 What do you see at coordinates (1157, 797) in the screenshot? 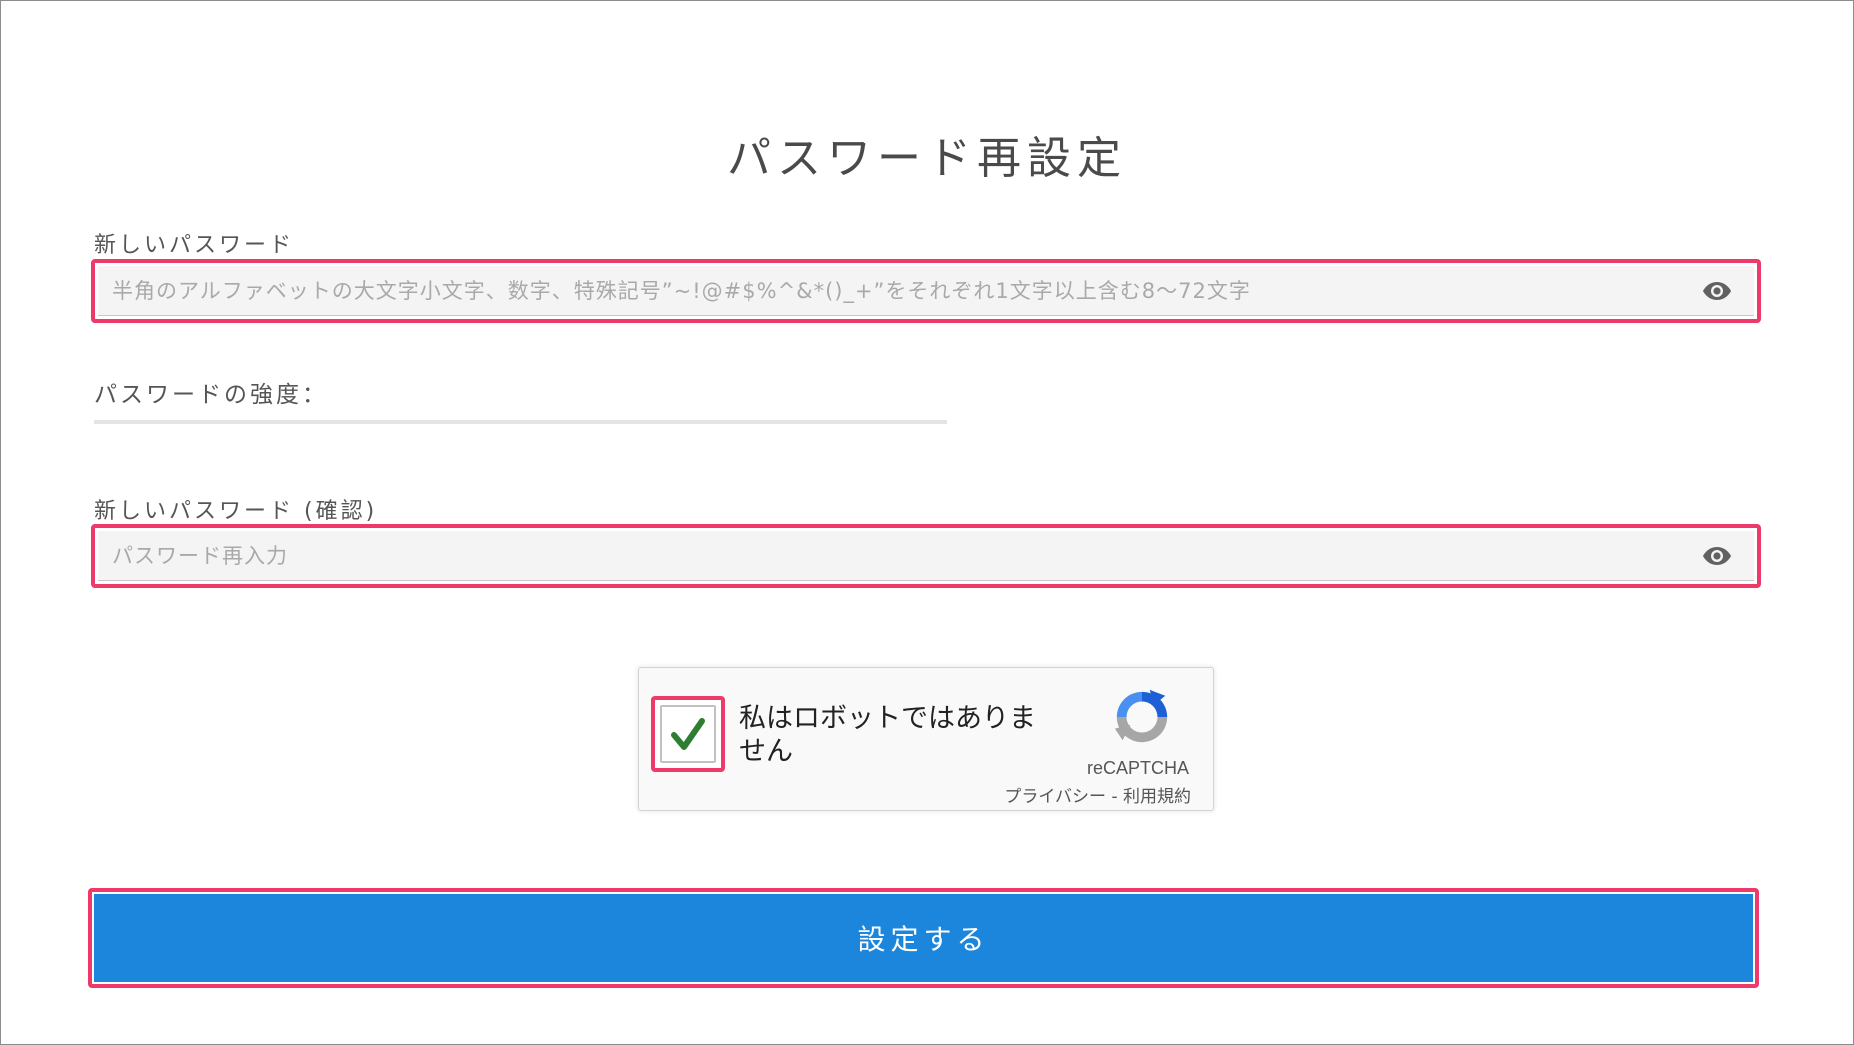
I see `recaptcha-terms-link: 利用規約` at bounding box center [1157, 797].